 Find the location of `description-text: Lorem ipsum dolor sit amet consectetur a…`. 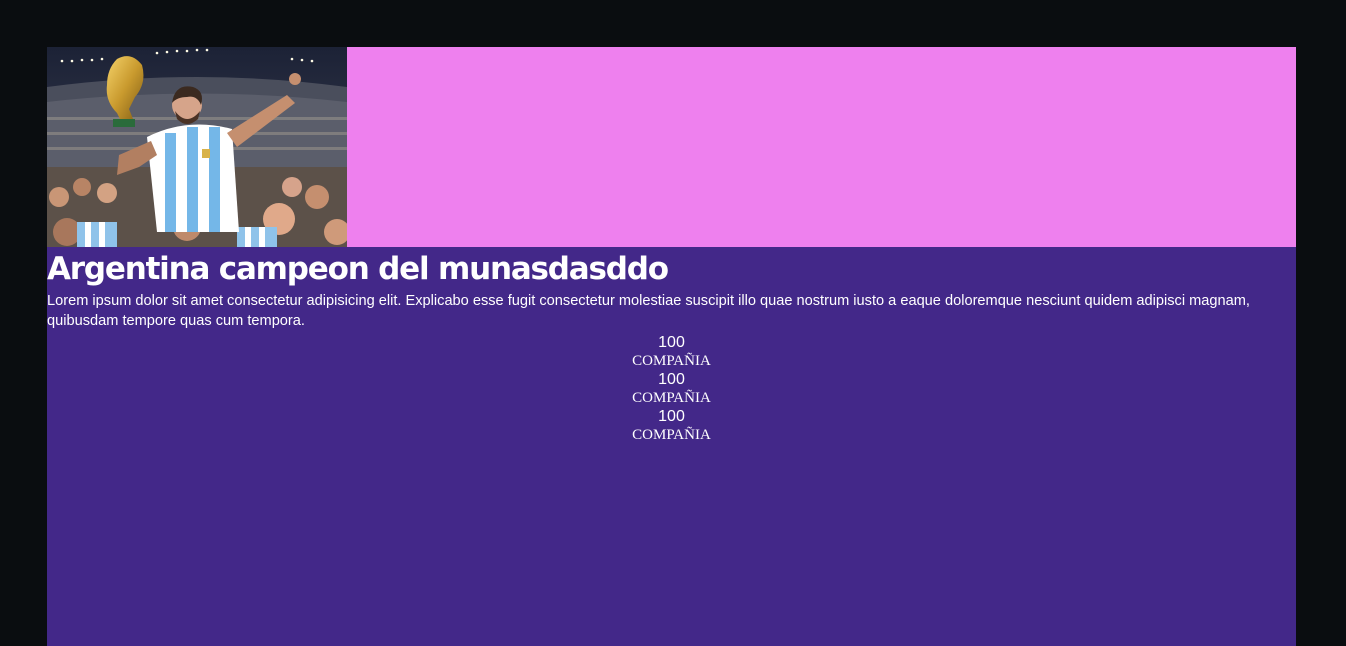

description-text: Lorem ipsum dolor sit amet consectetur a… is located at coordinates (648, 311).